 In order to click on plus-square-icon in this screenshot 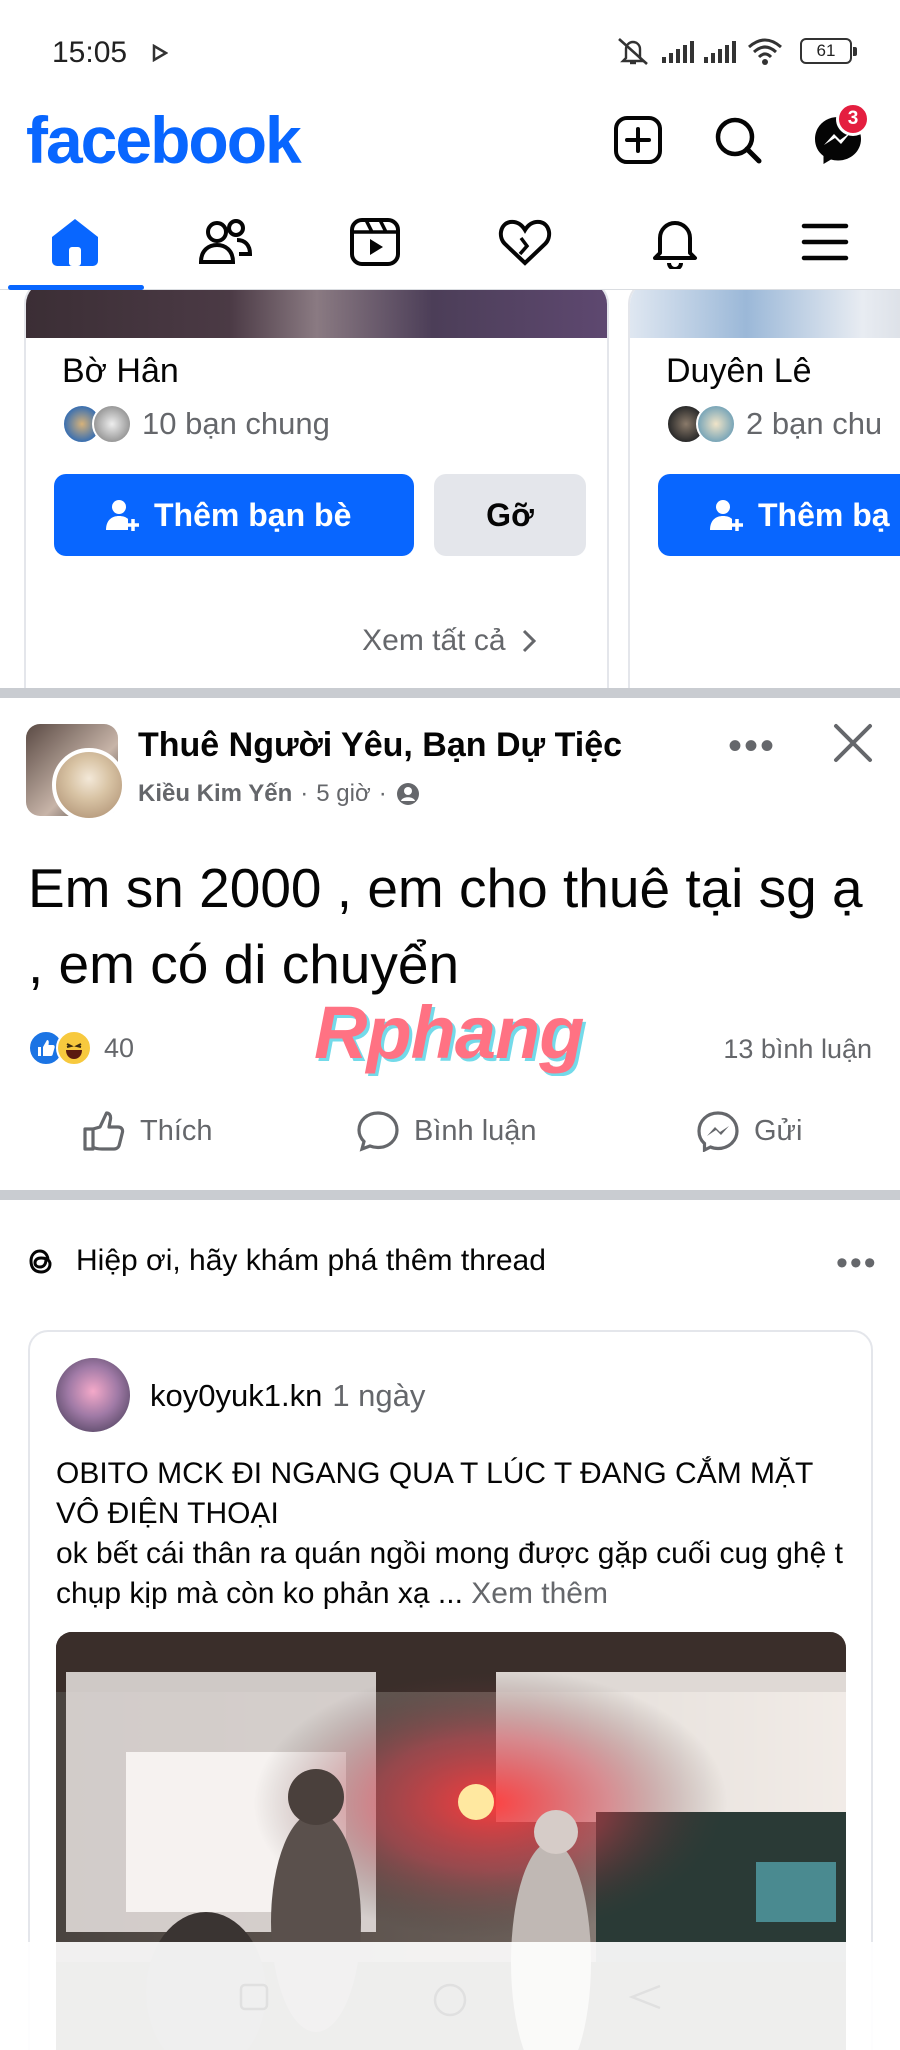, I will do `click(638, 140)`.